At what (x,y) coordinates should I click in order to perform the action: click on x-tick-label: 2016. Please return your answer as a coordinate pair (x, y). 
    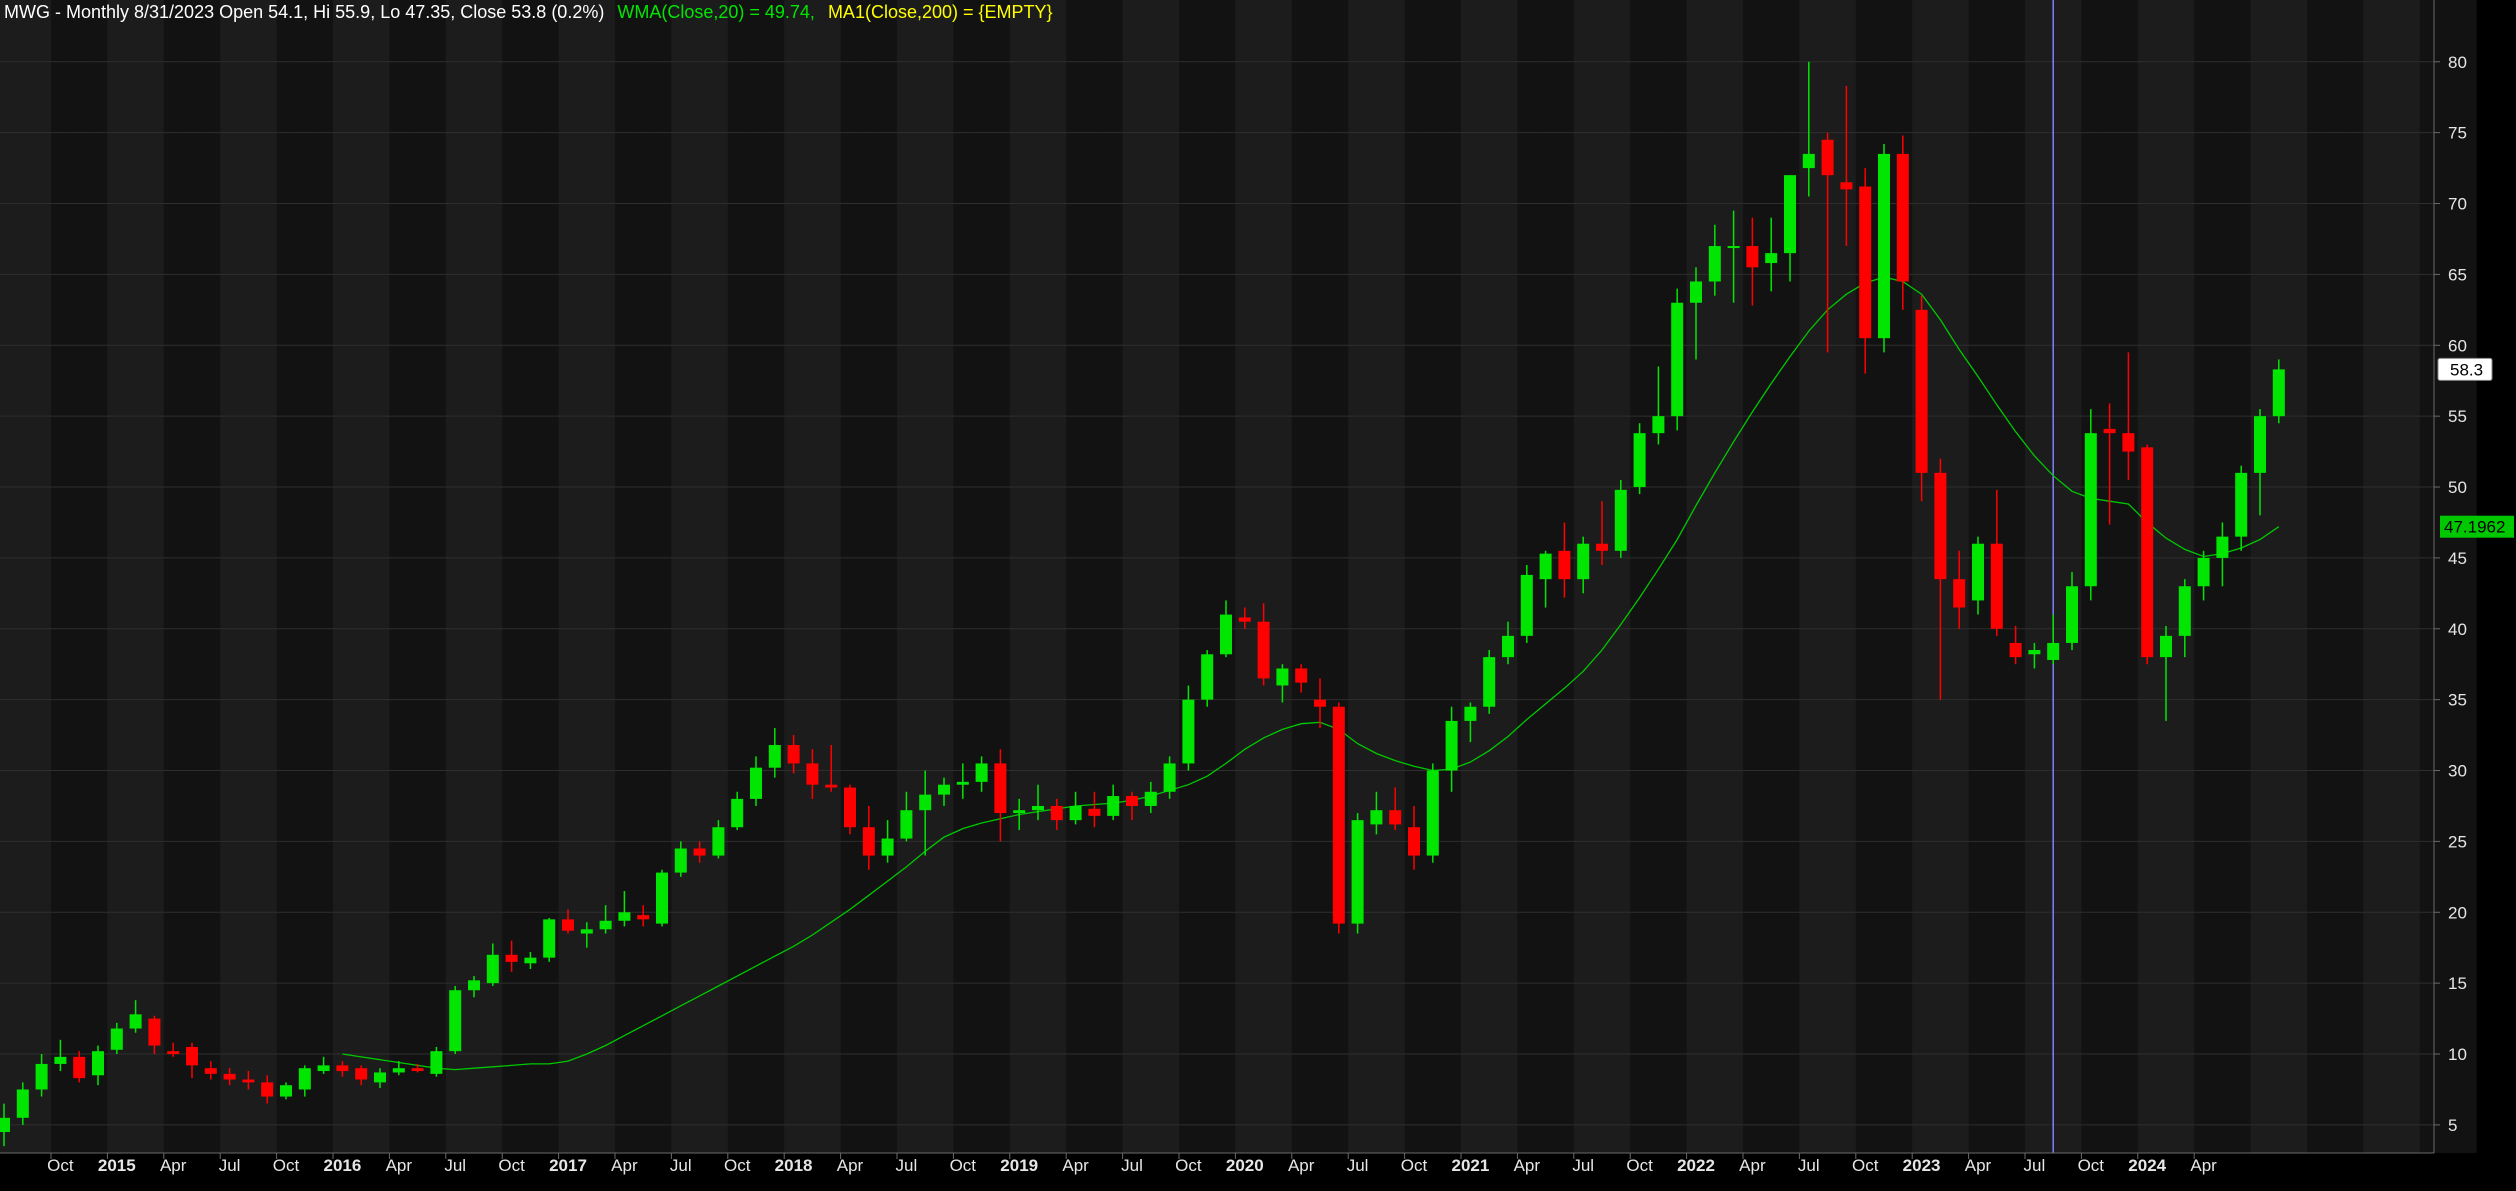
    Looking at the image, I should click on (342, 1165).